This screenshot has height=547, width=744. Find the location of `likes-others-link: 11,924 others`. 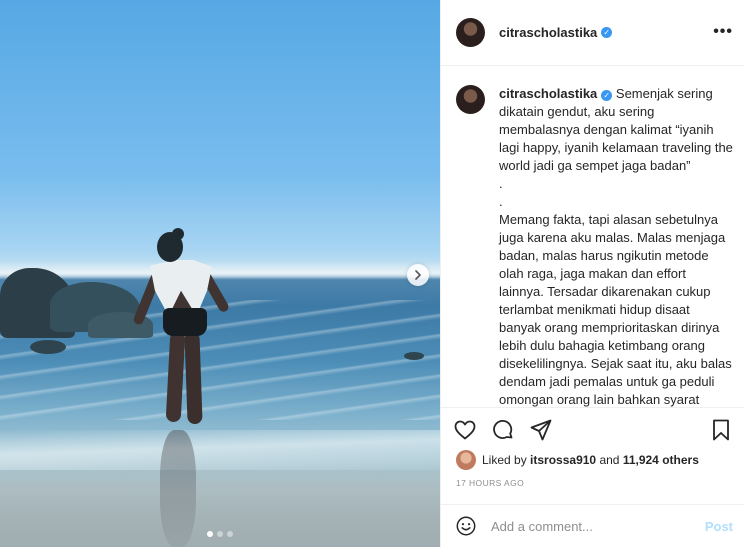

likes-others-link: 11,924 others is located at coordinates (661, 460).